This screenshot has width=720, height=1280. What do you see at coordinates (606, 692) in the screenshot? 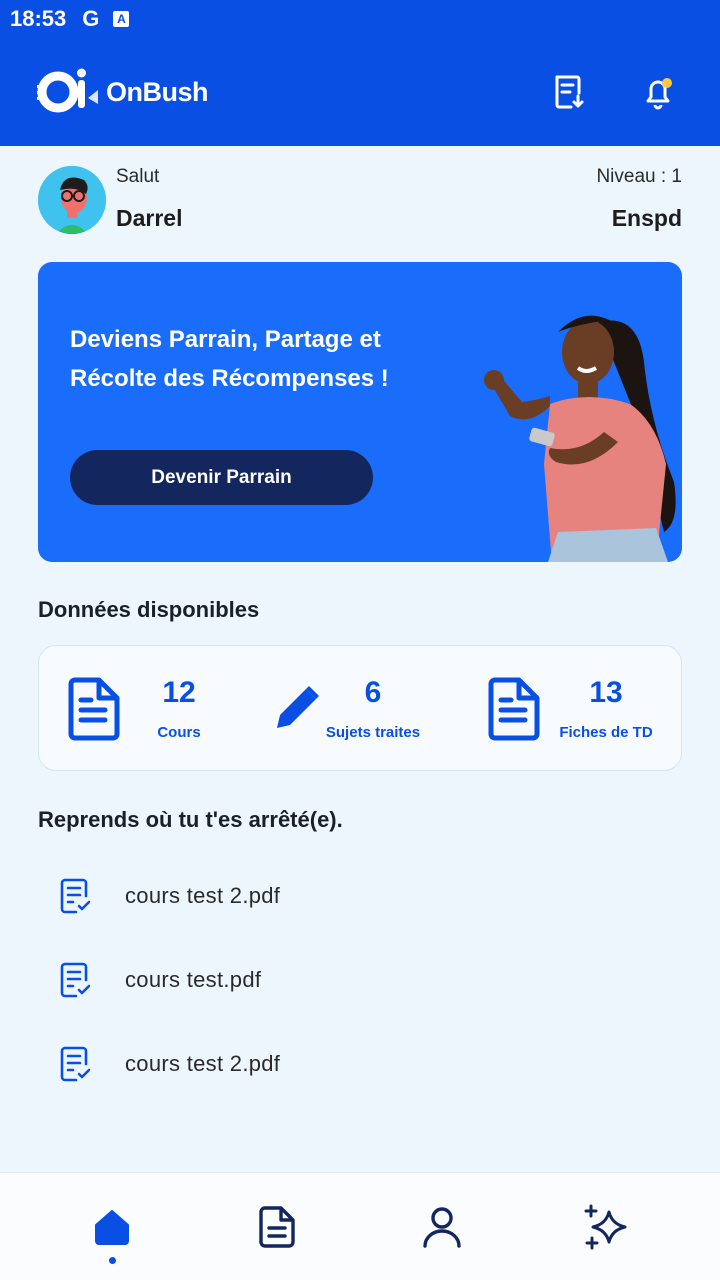
I see `td-sheets-count: 13` at bounding box center [606, 692].